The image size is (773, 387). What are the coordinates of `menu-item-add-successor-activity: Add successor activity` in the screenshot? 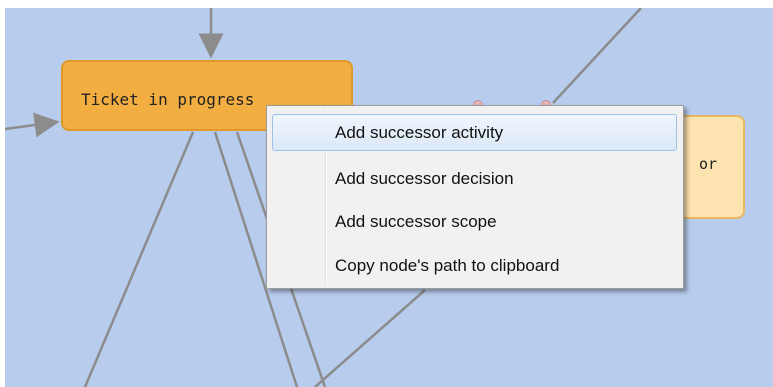 It's located at (474, 132).